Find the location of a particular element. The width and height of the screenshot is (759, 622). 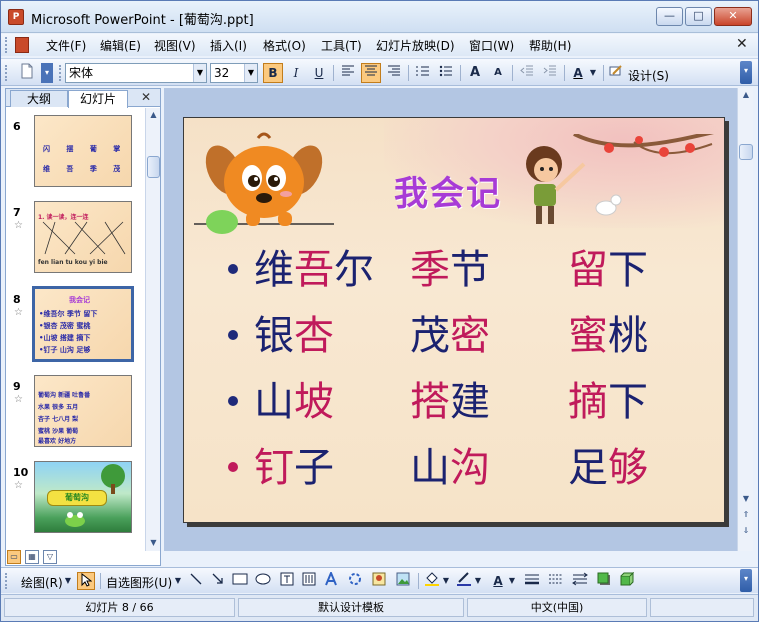

picture-icon is located at coordinates (403, 581).